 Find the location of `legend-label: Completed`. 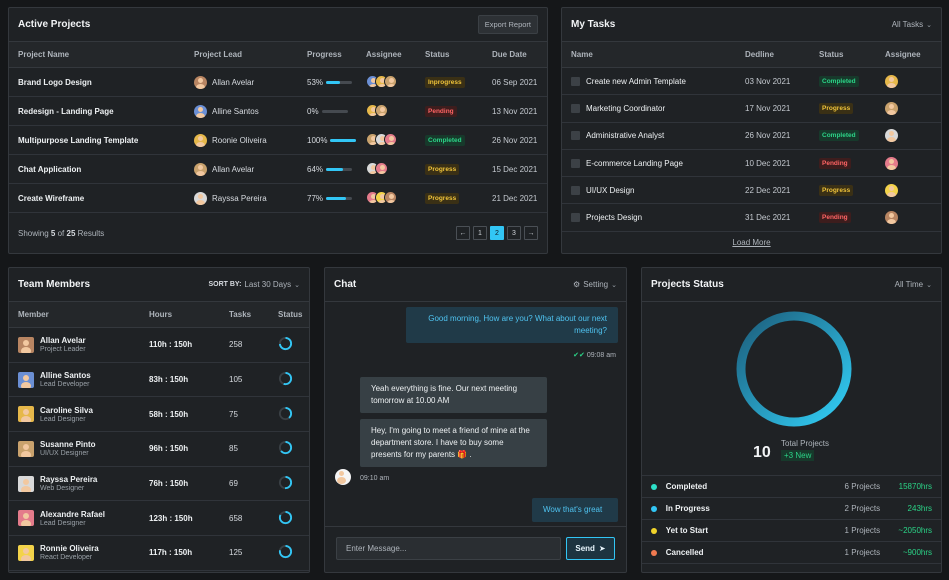

legend-label: Completed is located at coordinates (686, 486).